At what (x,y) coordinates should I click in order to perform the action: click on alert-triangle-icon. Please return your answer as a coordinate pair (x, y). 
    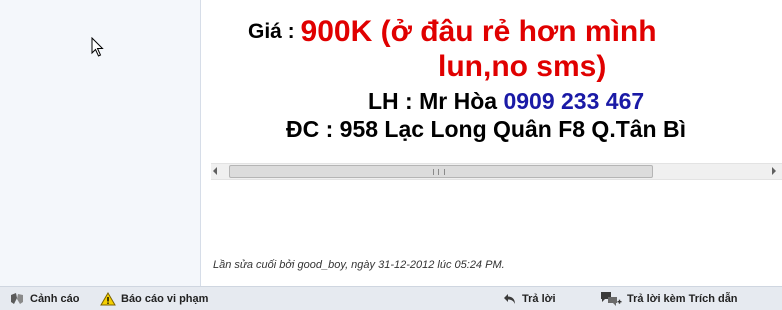
    Looking at the image, I should click on (108, 298).